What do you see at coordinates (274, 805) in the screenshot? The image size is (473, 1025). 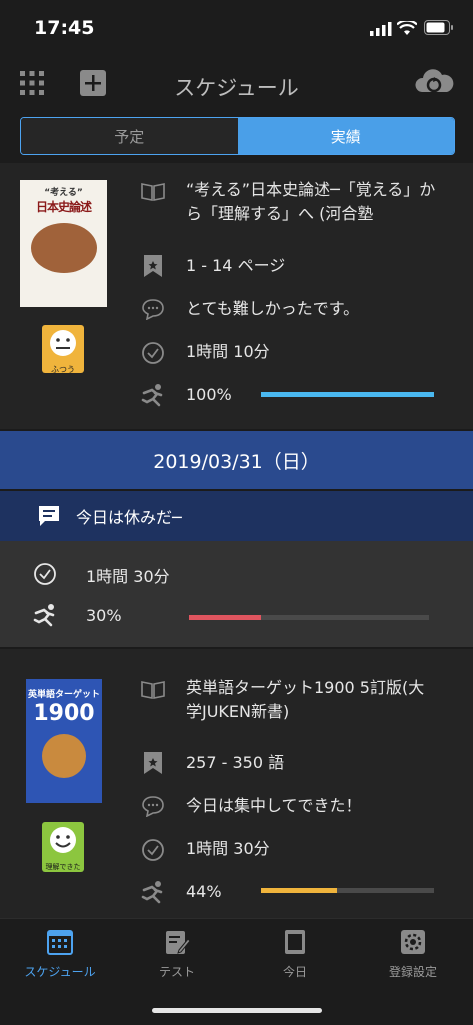 I see `comment-text: 今日は集中してできた！` at bounding box center [274, 805].